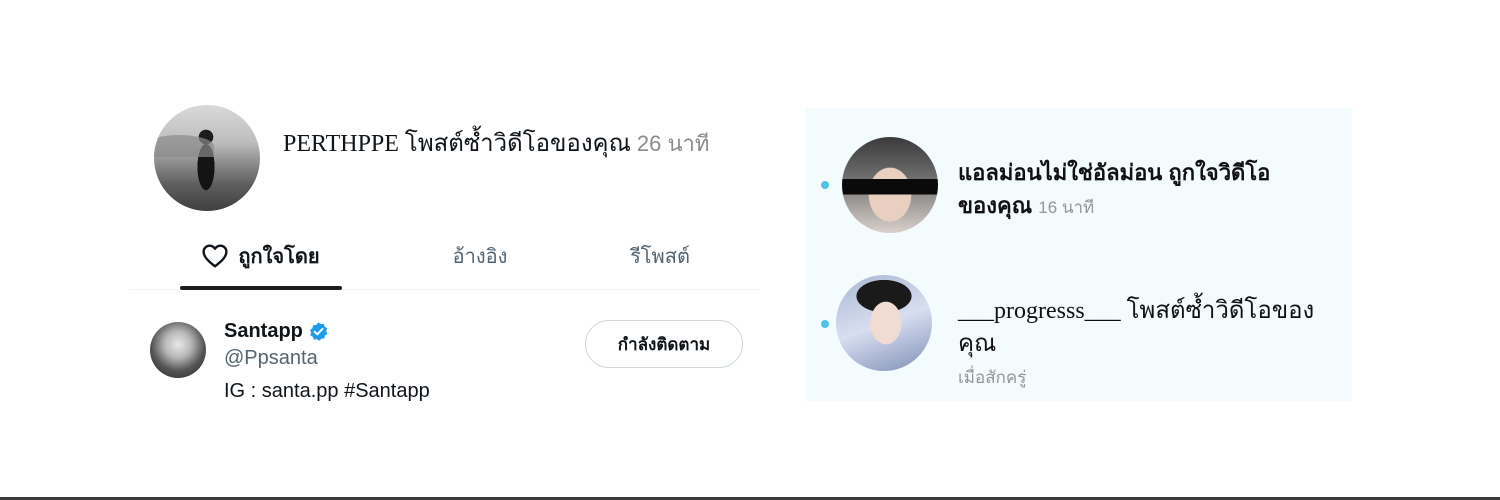 Image resolution: width=1500 pixels, height=500 pixels. Describe the element at coordinates (1066, 207) in the screenshot. I see `activity-time: 16 นาที` at that location.